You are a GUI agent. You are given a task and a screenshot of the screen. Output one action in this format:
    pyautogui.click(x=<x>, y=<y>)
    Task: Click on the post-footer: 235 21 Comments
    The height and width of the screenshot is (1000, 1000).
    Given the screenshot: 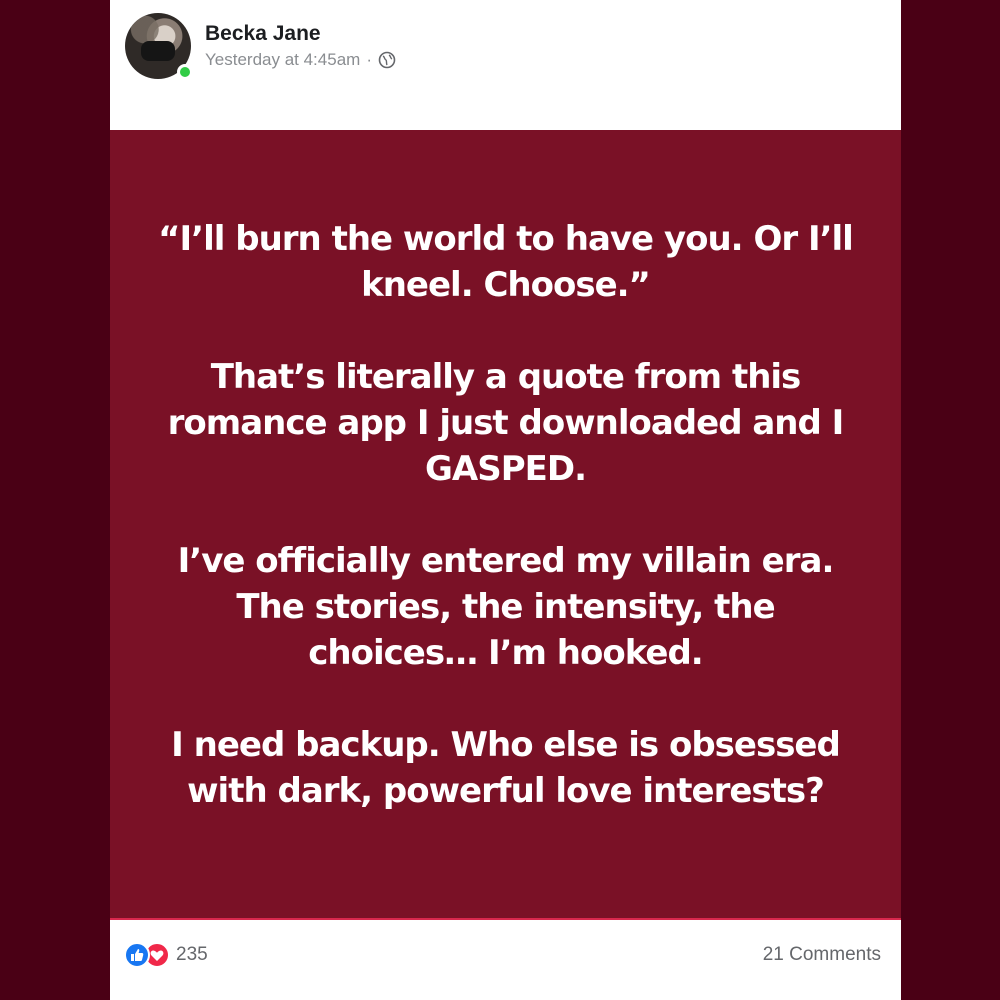 What is the action you would take?
    pyautogui.click(x=505, y=960)
    